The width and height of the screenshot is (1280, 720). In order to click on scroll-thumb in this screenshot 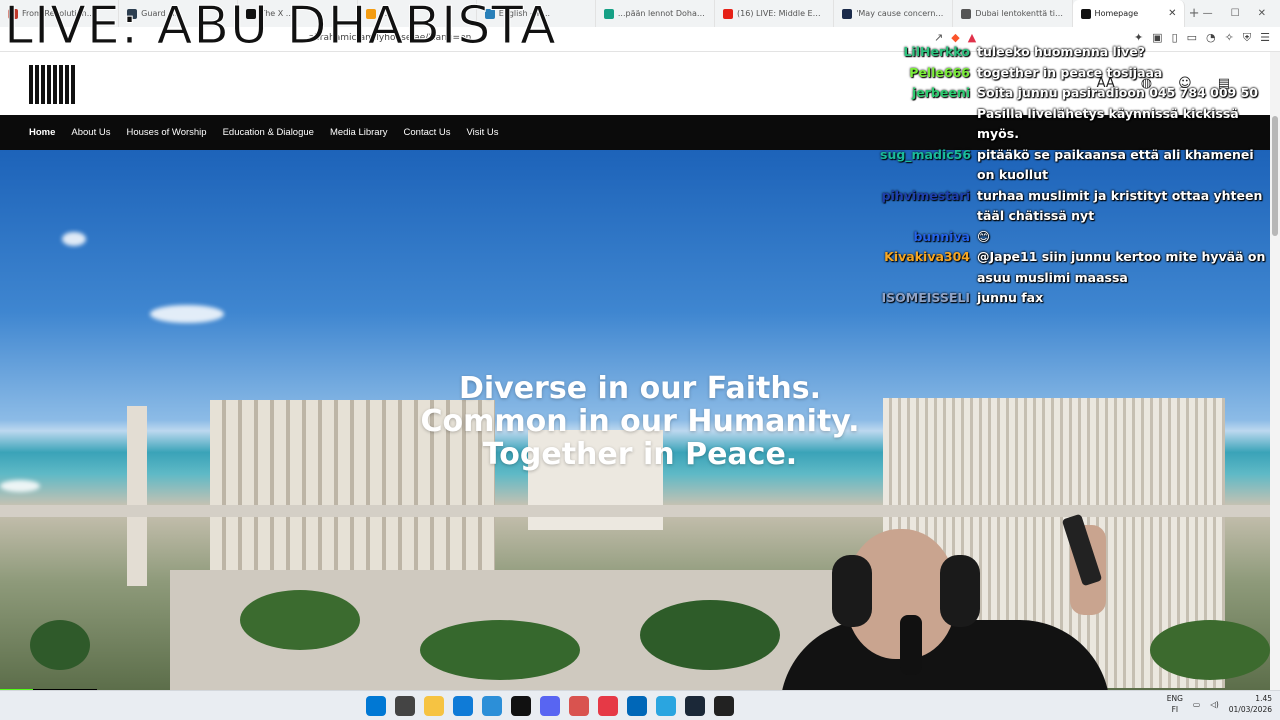, I will do `click(1275, 176)`.